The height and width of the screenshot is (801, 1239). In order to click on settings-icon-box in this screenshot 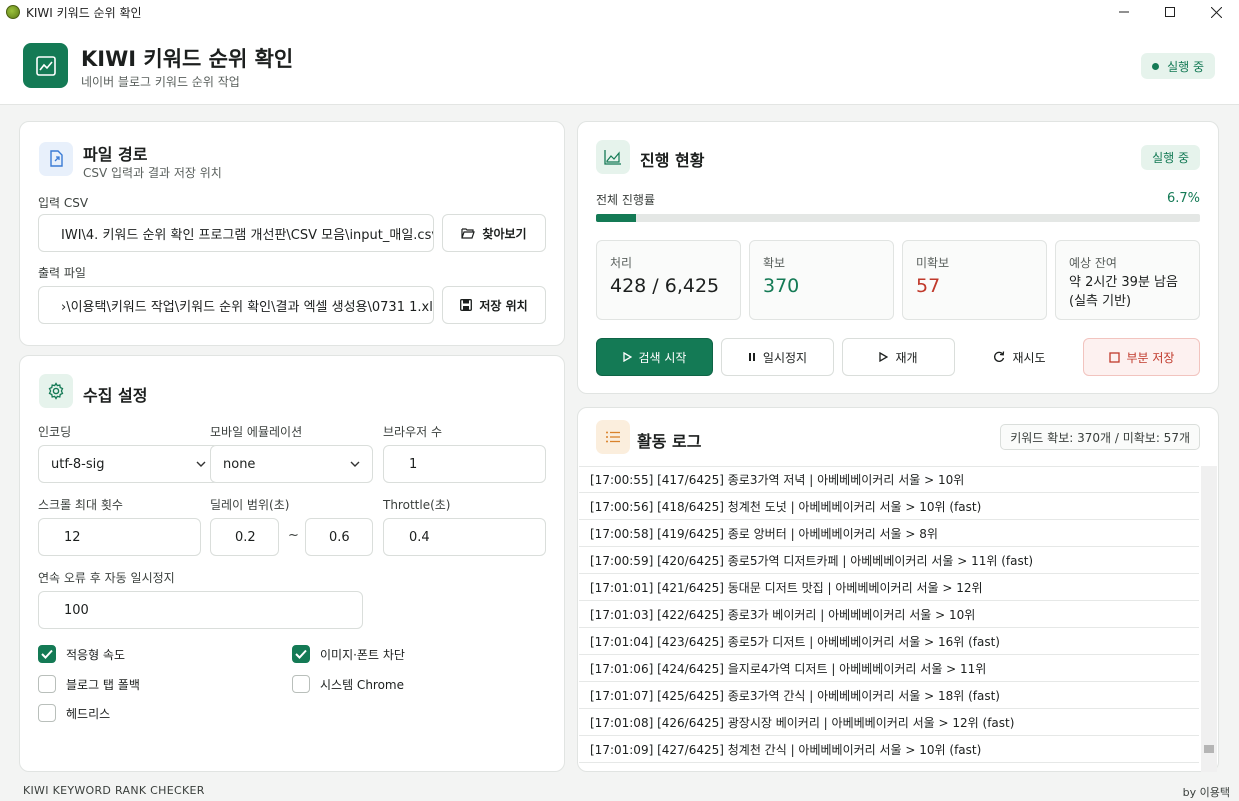, I will do `click(56, 391)`.